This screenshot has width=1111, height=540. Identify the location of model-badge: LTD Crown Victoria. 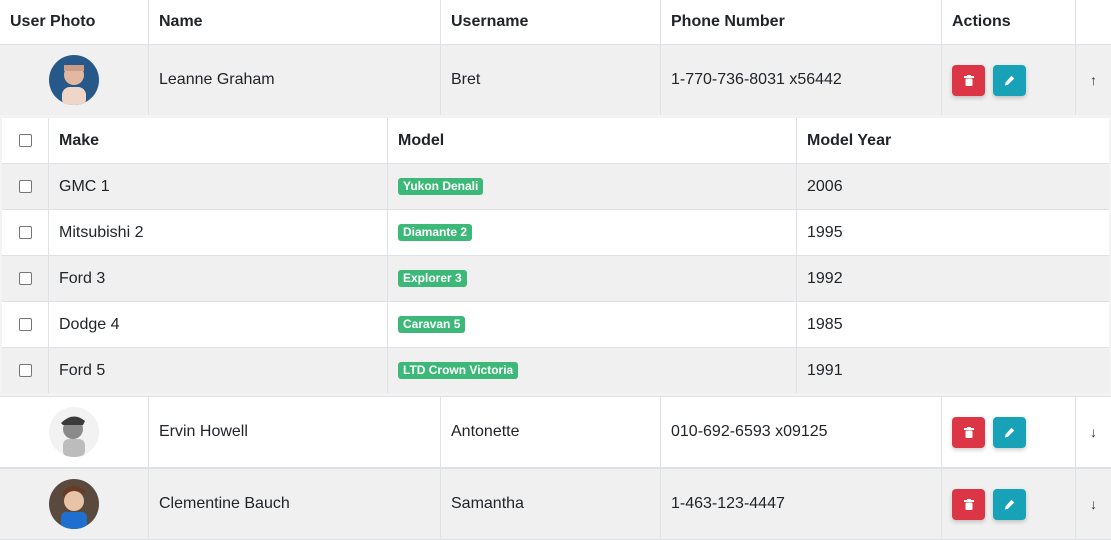
(458, 370).